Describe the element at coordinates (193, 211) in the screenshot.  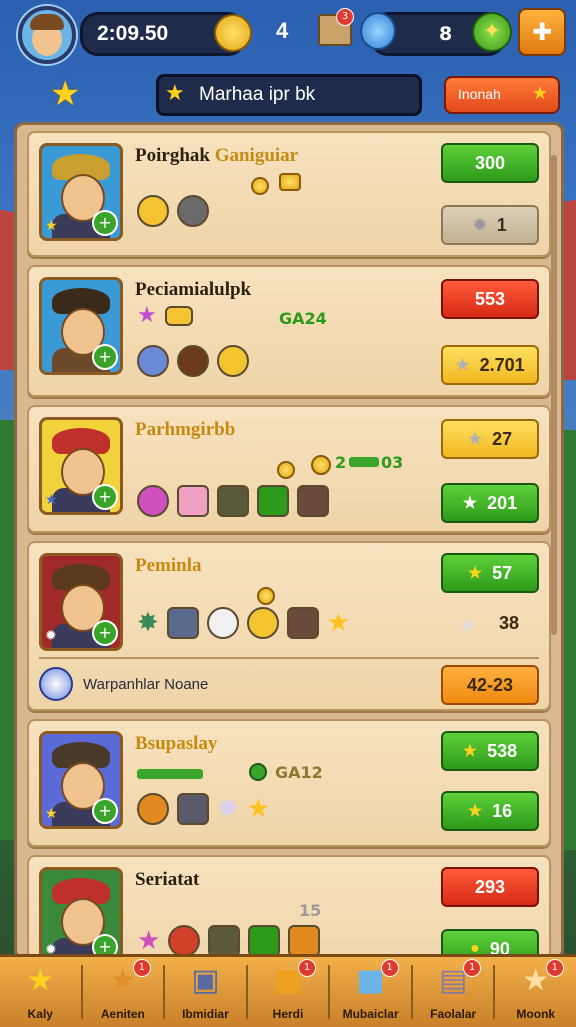
I see `item-gear-icon` at that location.